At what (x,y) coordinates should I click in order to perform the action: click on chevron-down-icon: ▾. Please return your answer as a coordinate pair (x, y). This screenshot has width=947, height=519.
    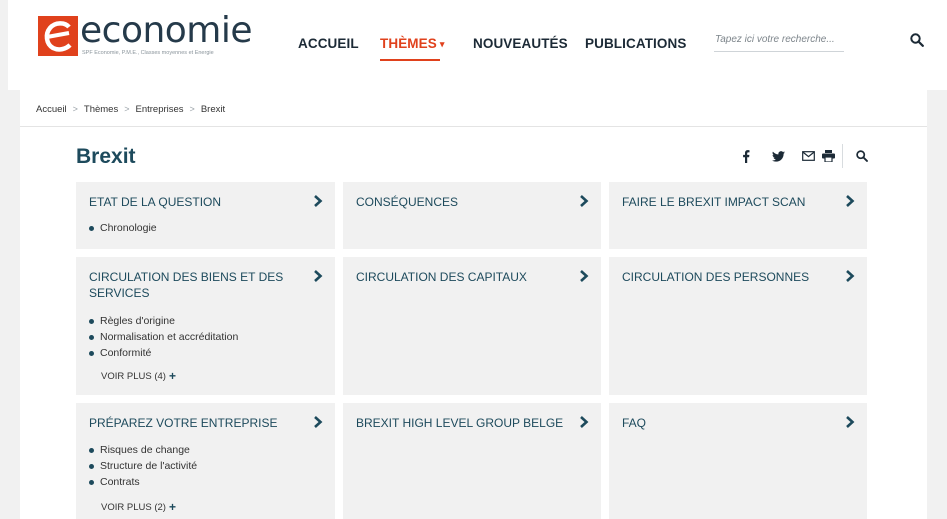
    Looking at the image, I should click on (442, 44).